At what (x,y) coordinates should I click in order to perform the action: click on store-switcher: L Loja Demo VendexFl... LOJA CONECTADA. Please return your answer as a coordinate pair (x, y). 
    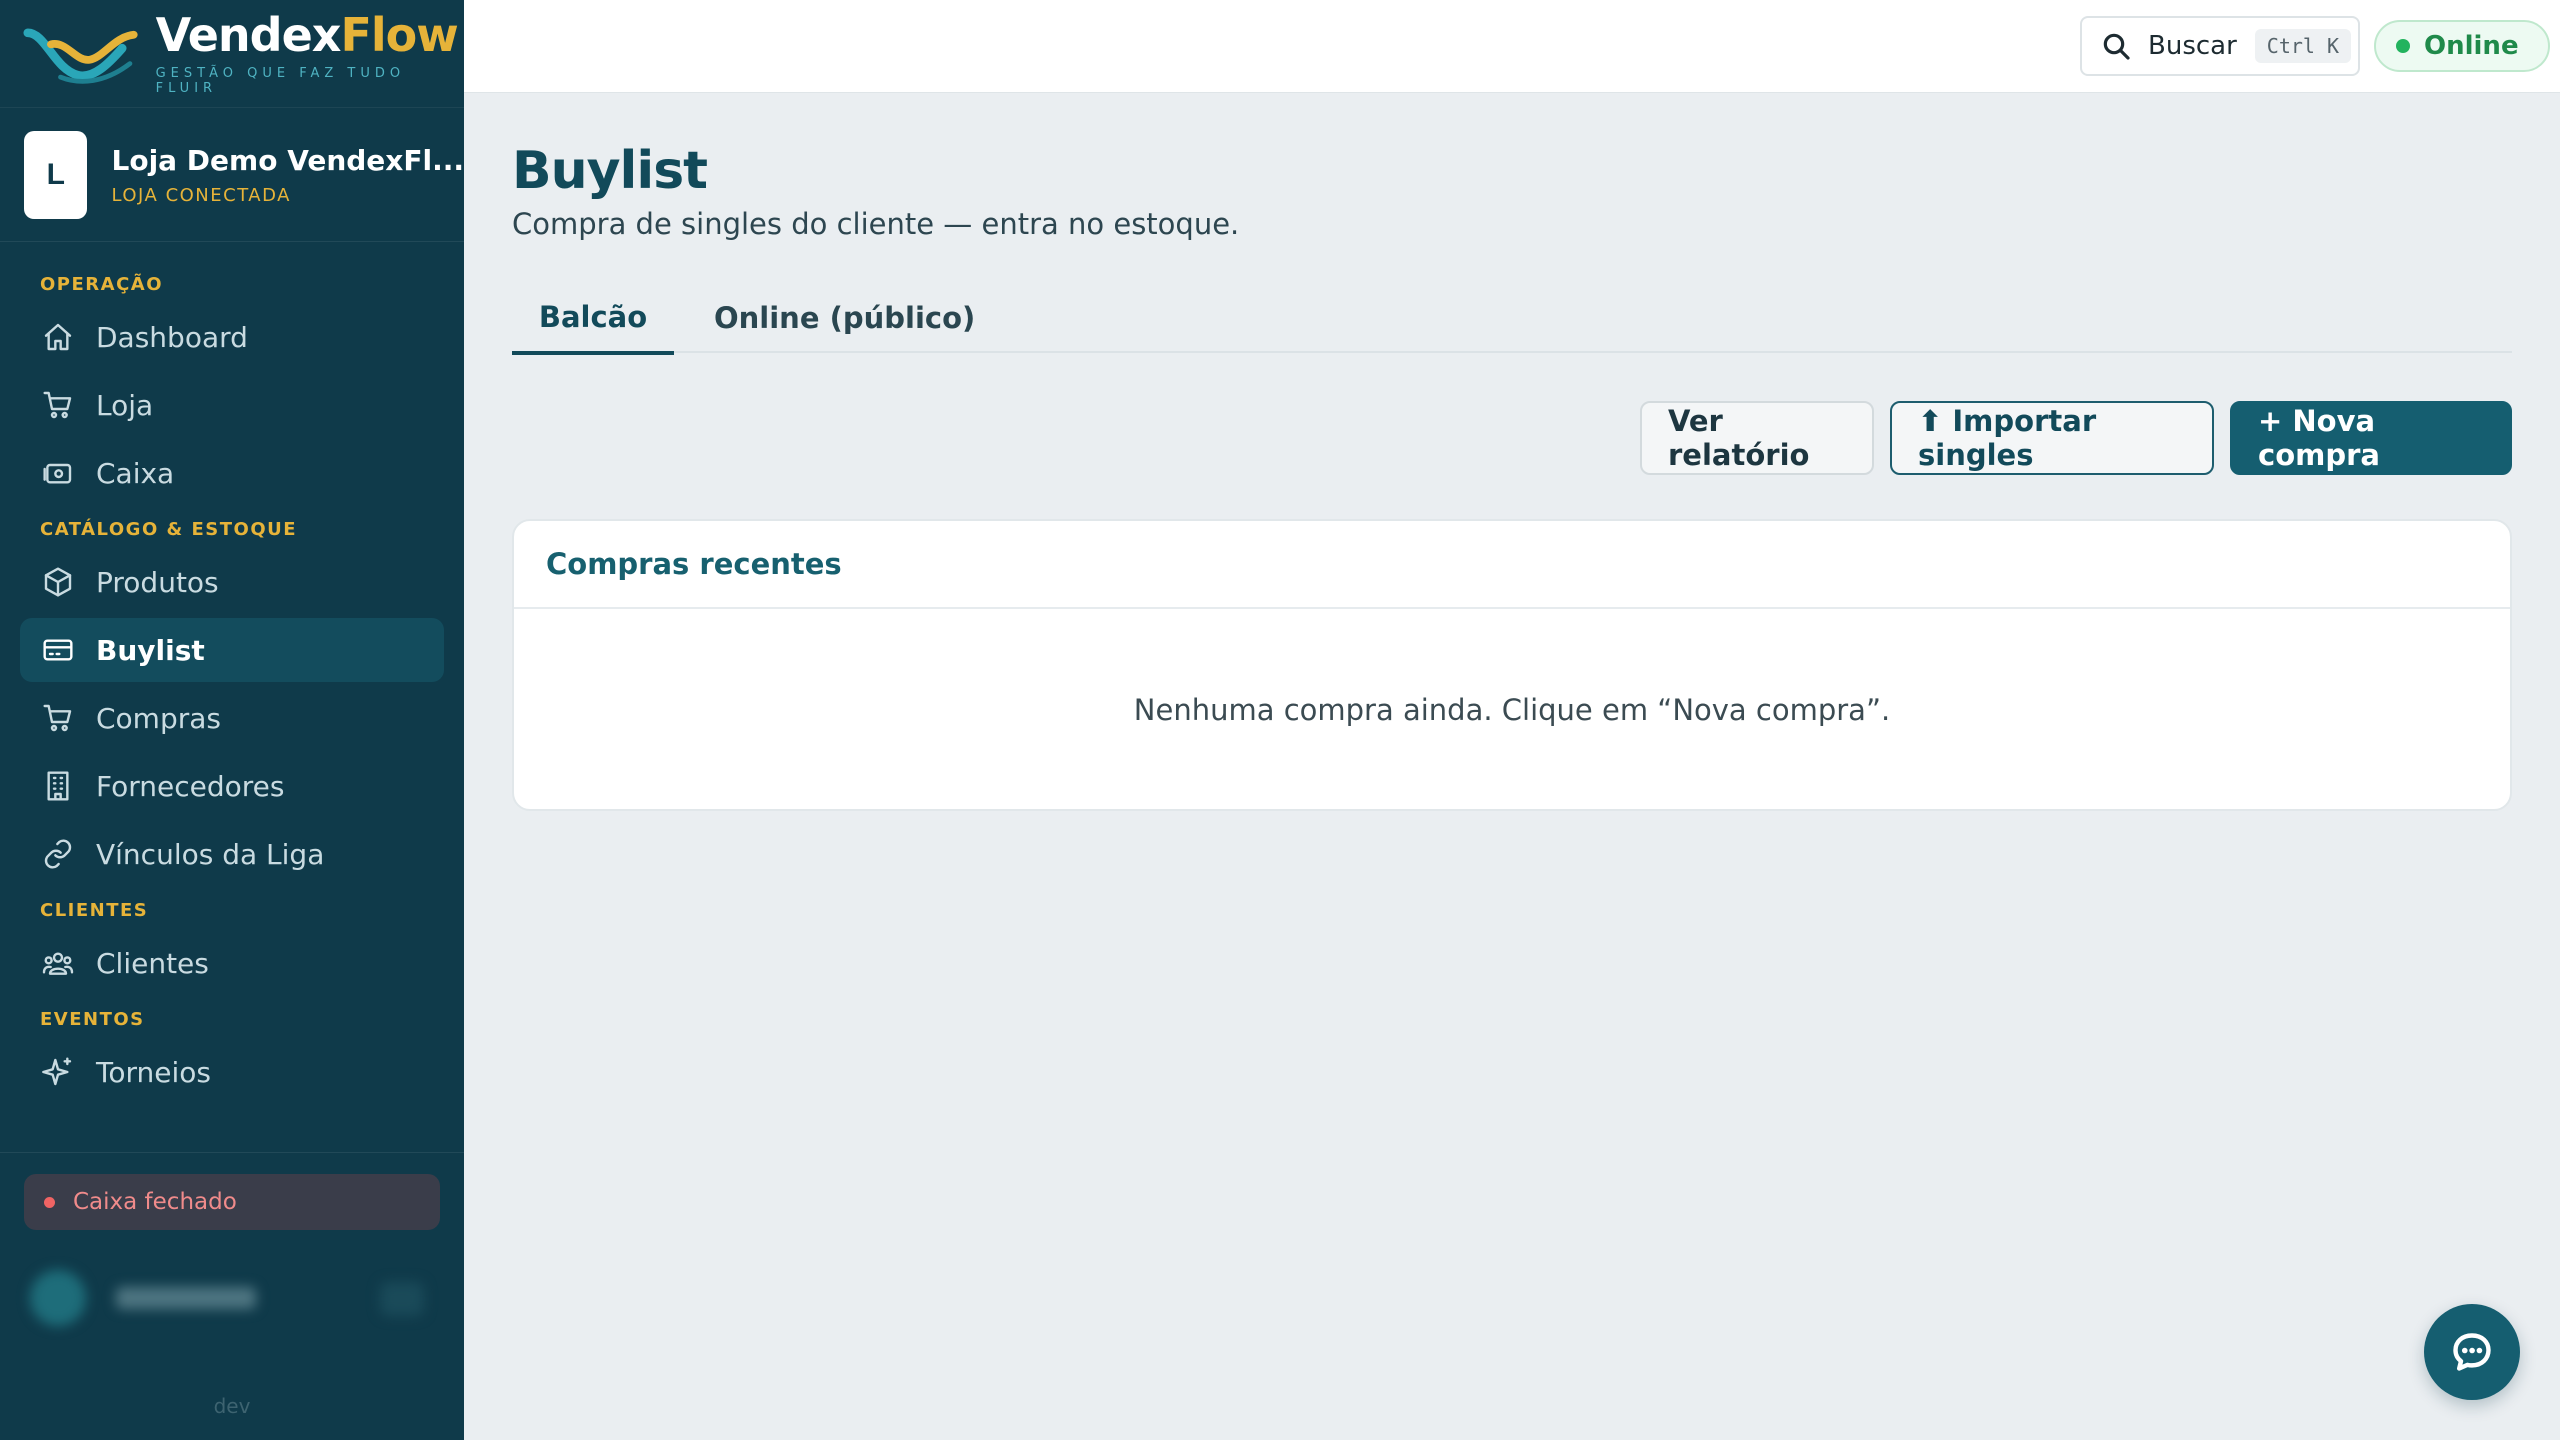
    Looking at the image, I should click on (232, 175).